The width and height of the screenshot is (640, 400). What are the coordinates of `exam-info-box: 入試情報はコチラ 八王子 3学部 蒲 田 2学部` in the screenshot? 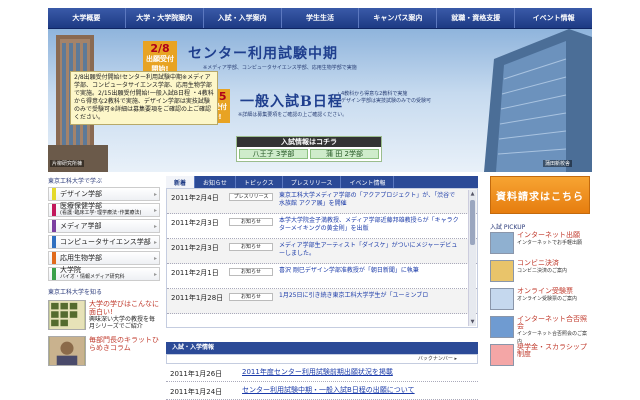 It's located at (309, 149).